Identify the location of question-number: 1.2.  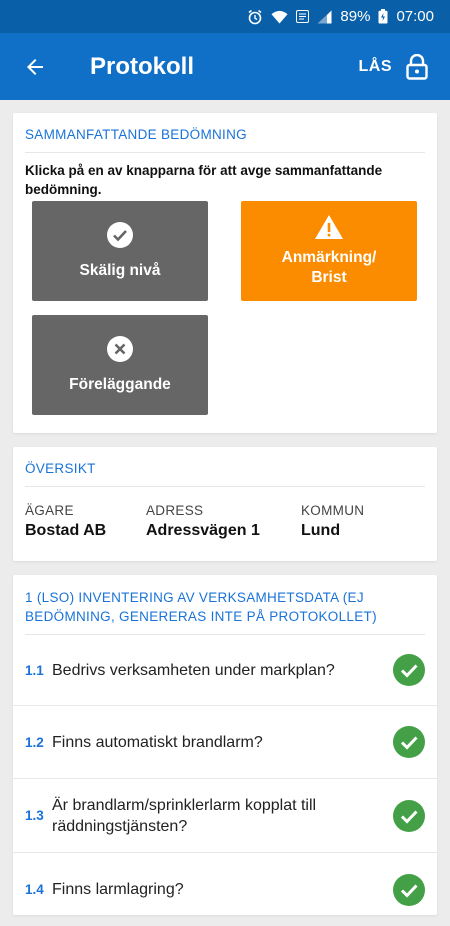
(38, 742).